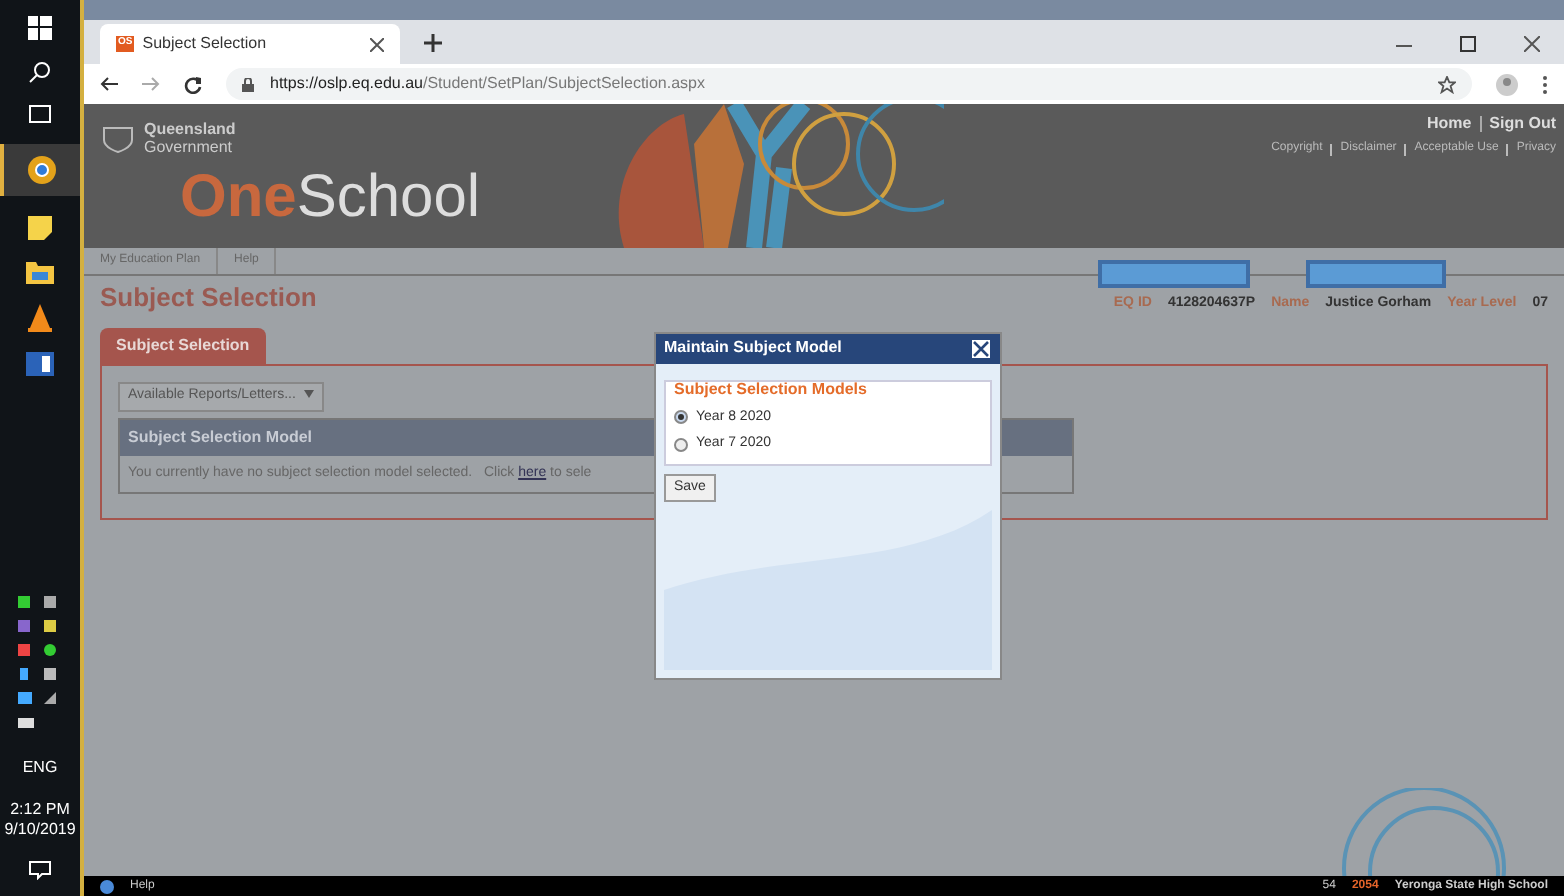 This screenshot has height=896, width=1564. Describe the element at coordinates (40, 28) in the screenshot. I see `windows-icon` at that location.